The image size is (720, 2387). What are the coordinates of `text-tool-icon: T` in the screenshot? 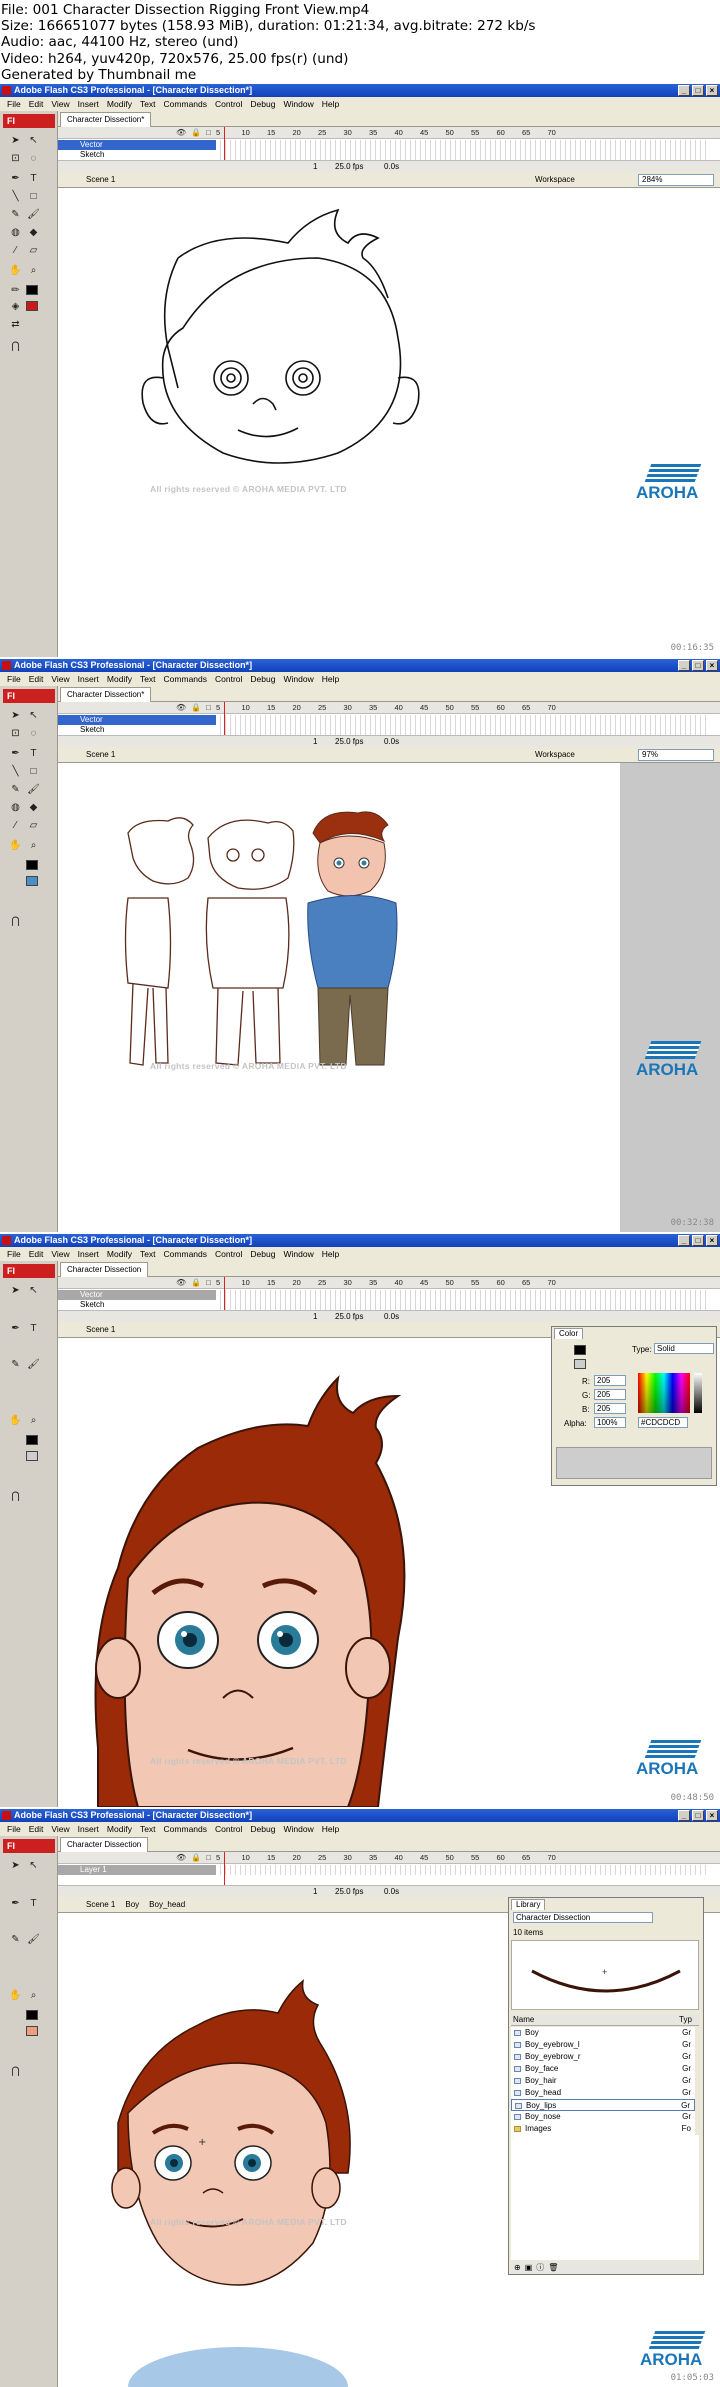 It's located at (33, 1903).